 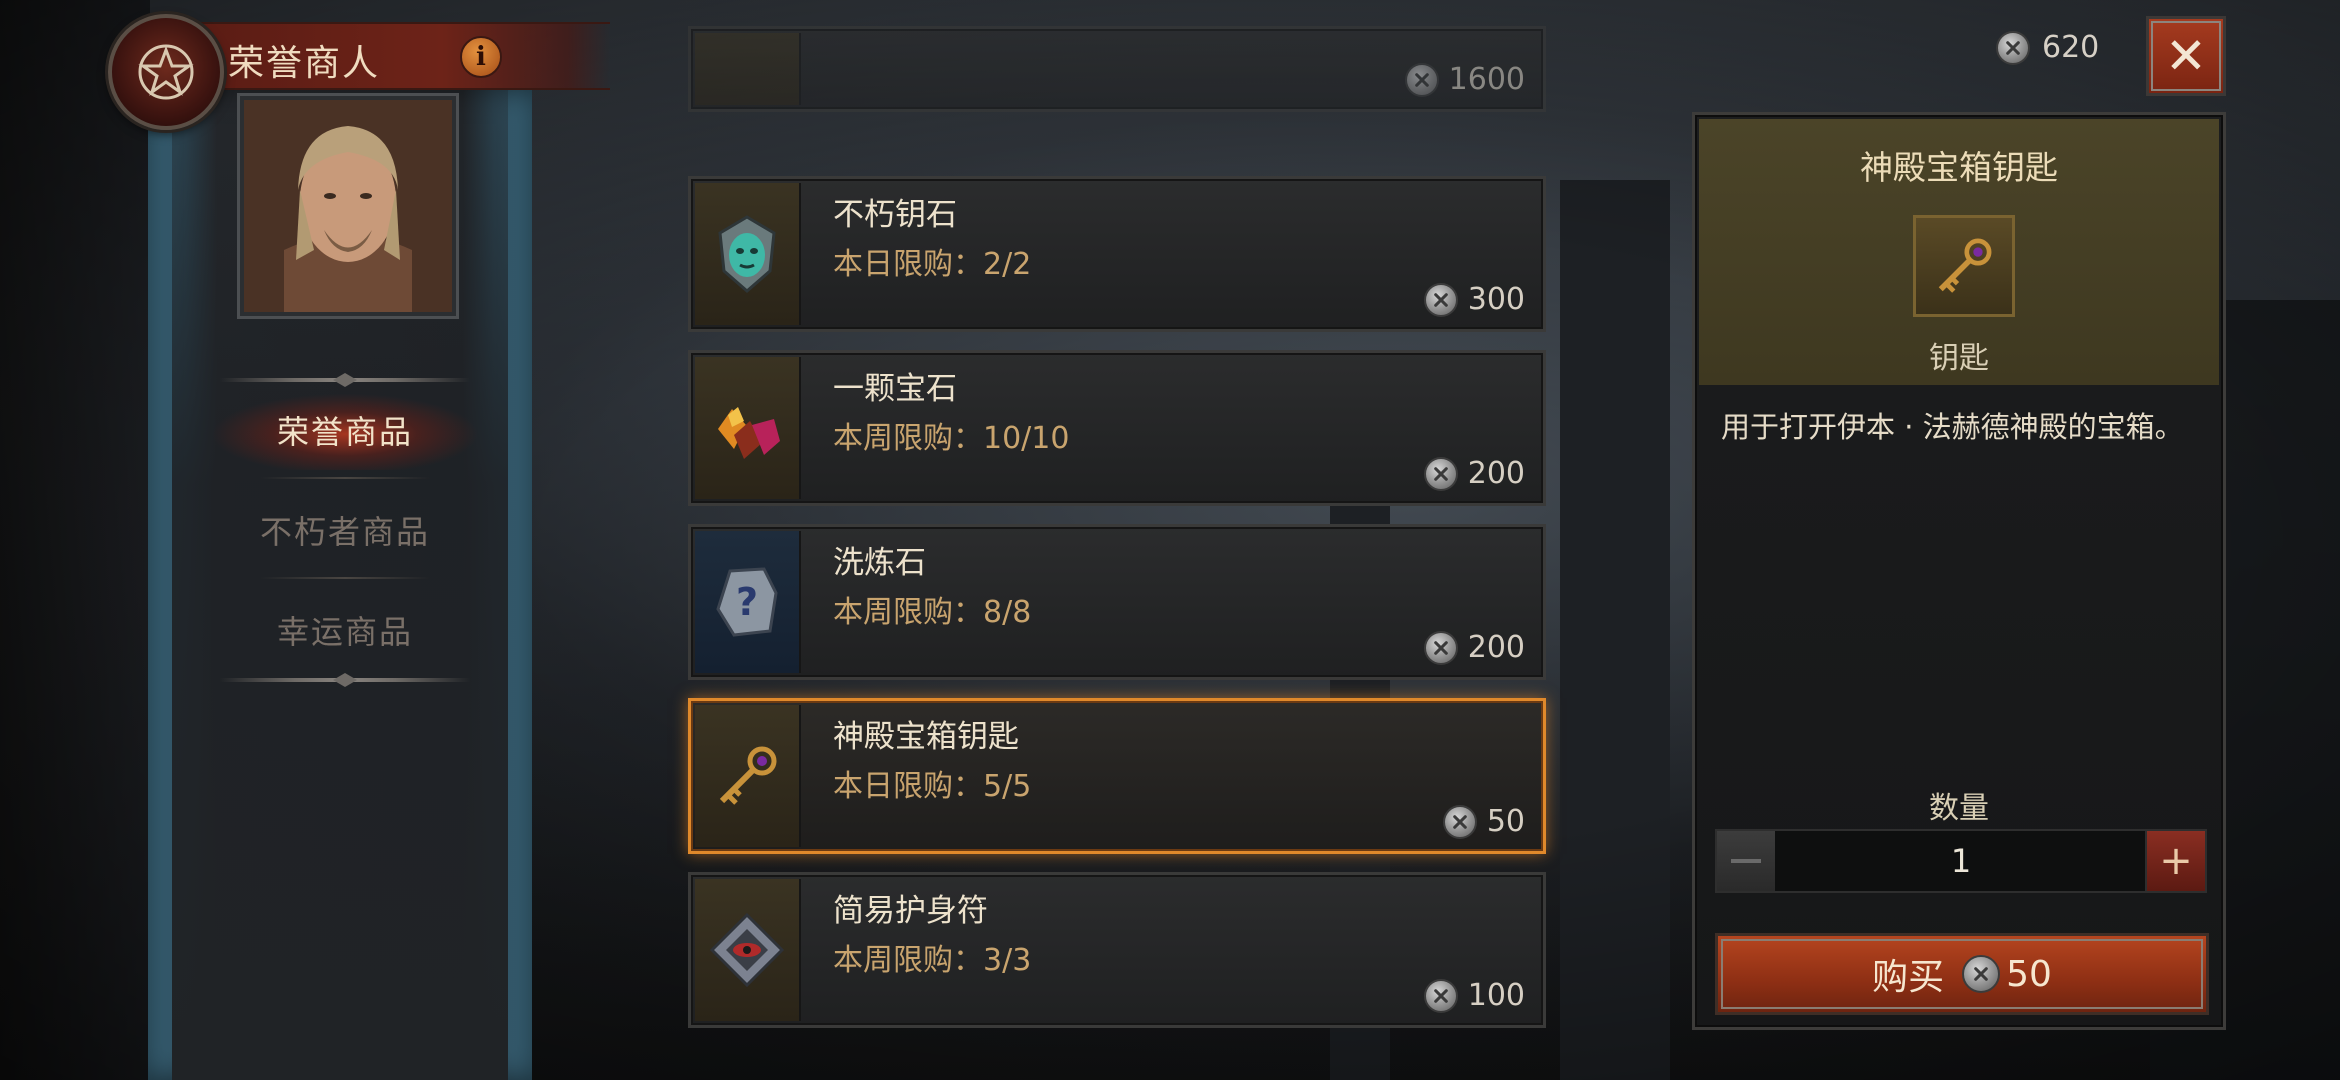 I want to click on list-item: 1600, so click(x=1117, y=69).